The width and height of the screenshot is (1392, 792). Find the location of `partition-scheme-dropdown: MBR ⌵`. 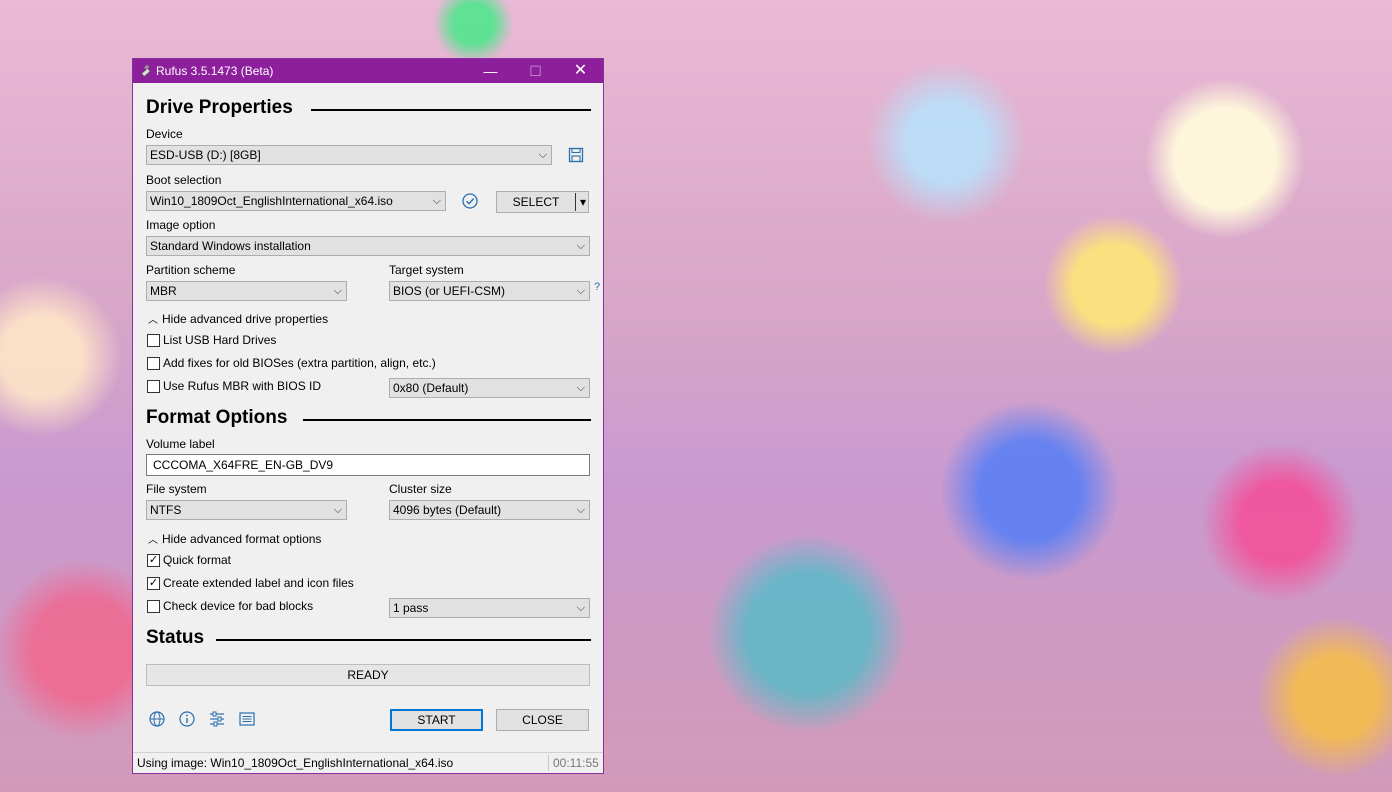

partition-scheme-dropdown: MBR ⌵ is located at coordinates (246, 291).